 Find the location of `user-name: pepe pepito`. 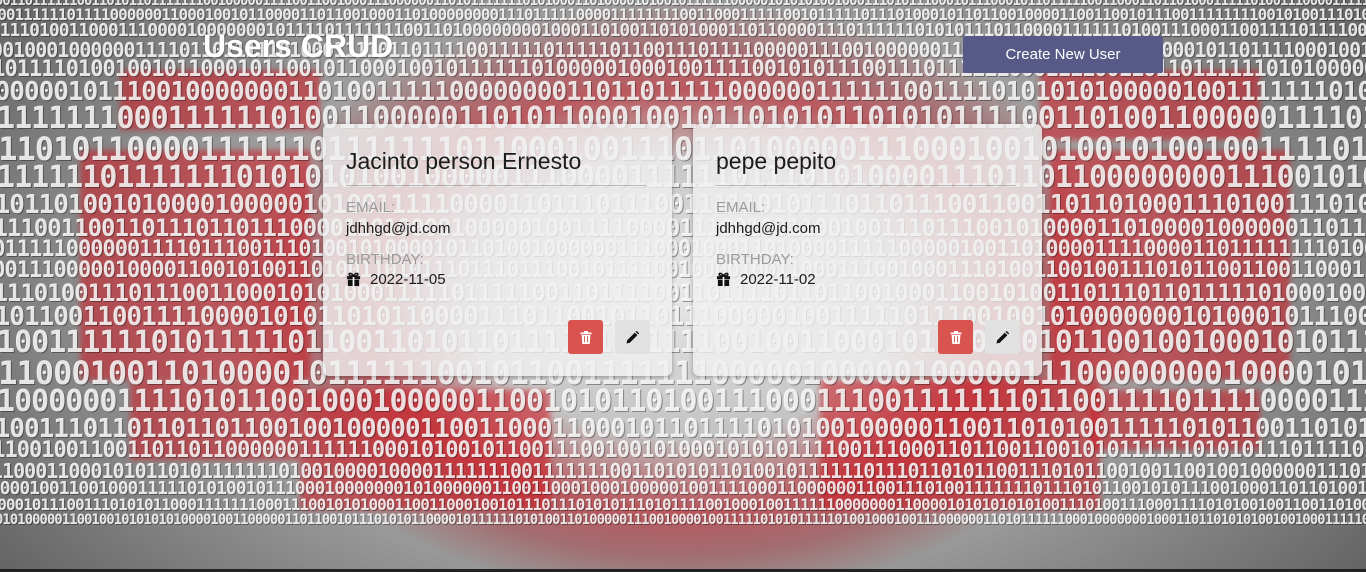

user-name: pepe pepito is located at coordinates (776, 161).